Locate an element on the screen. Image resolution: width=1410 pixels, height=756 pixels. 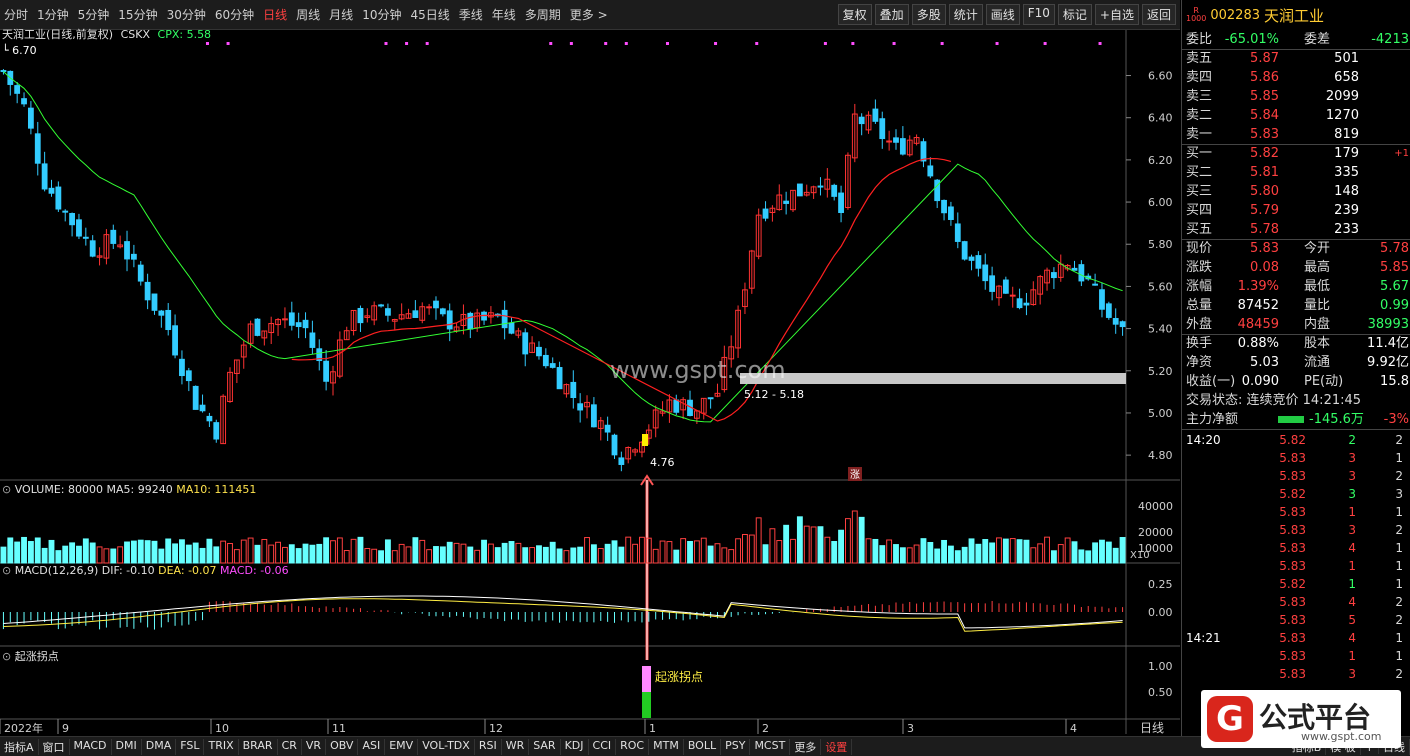
quote-value: 5.78 is located at coordinates (1394, 248).